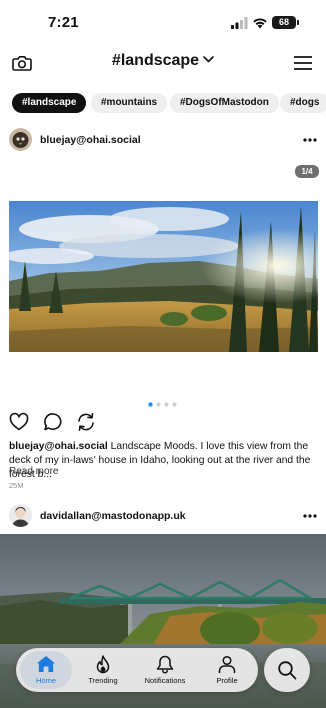  Describe the element at coordinates (155, 60) in the screenshot. I see `page-title-text: #landscape` at that location.